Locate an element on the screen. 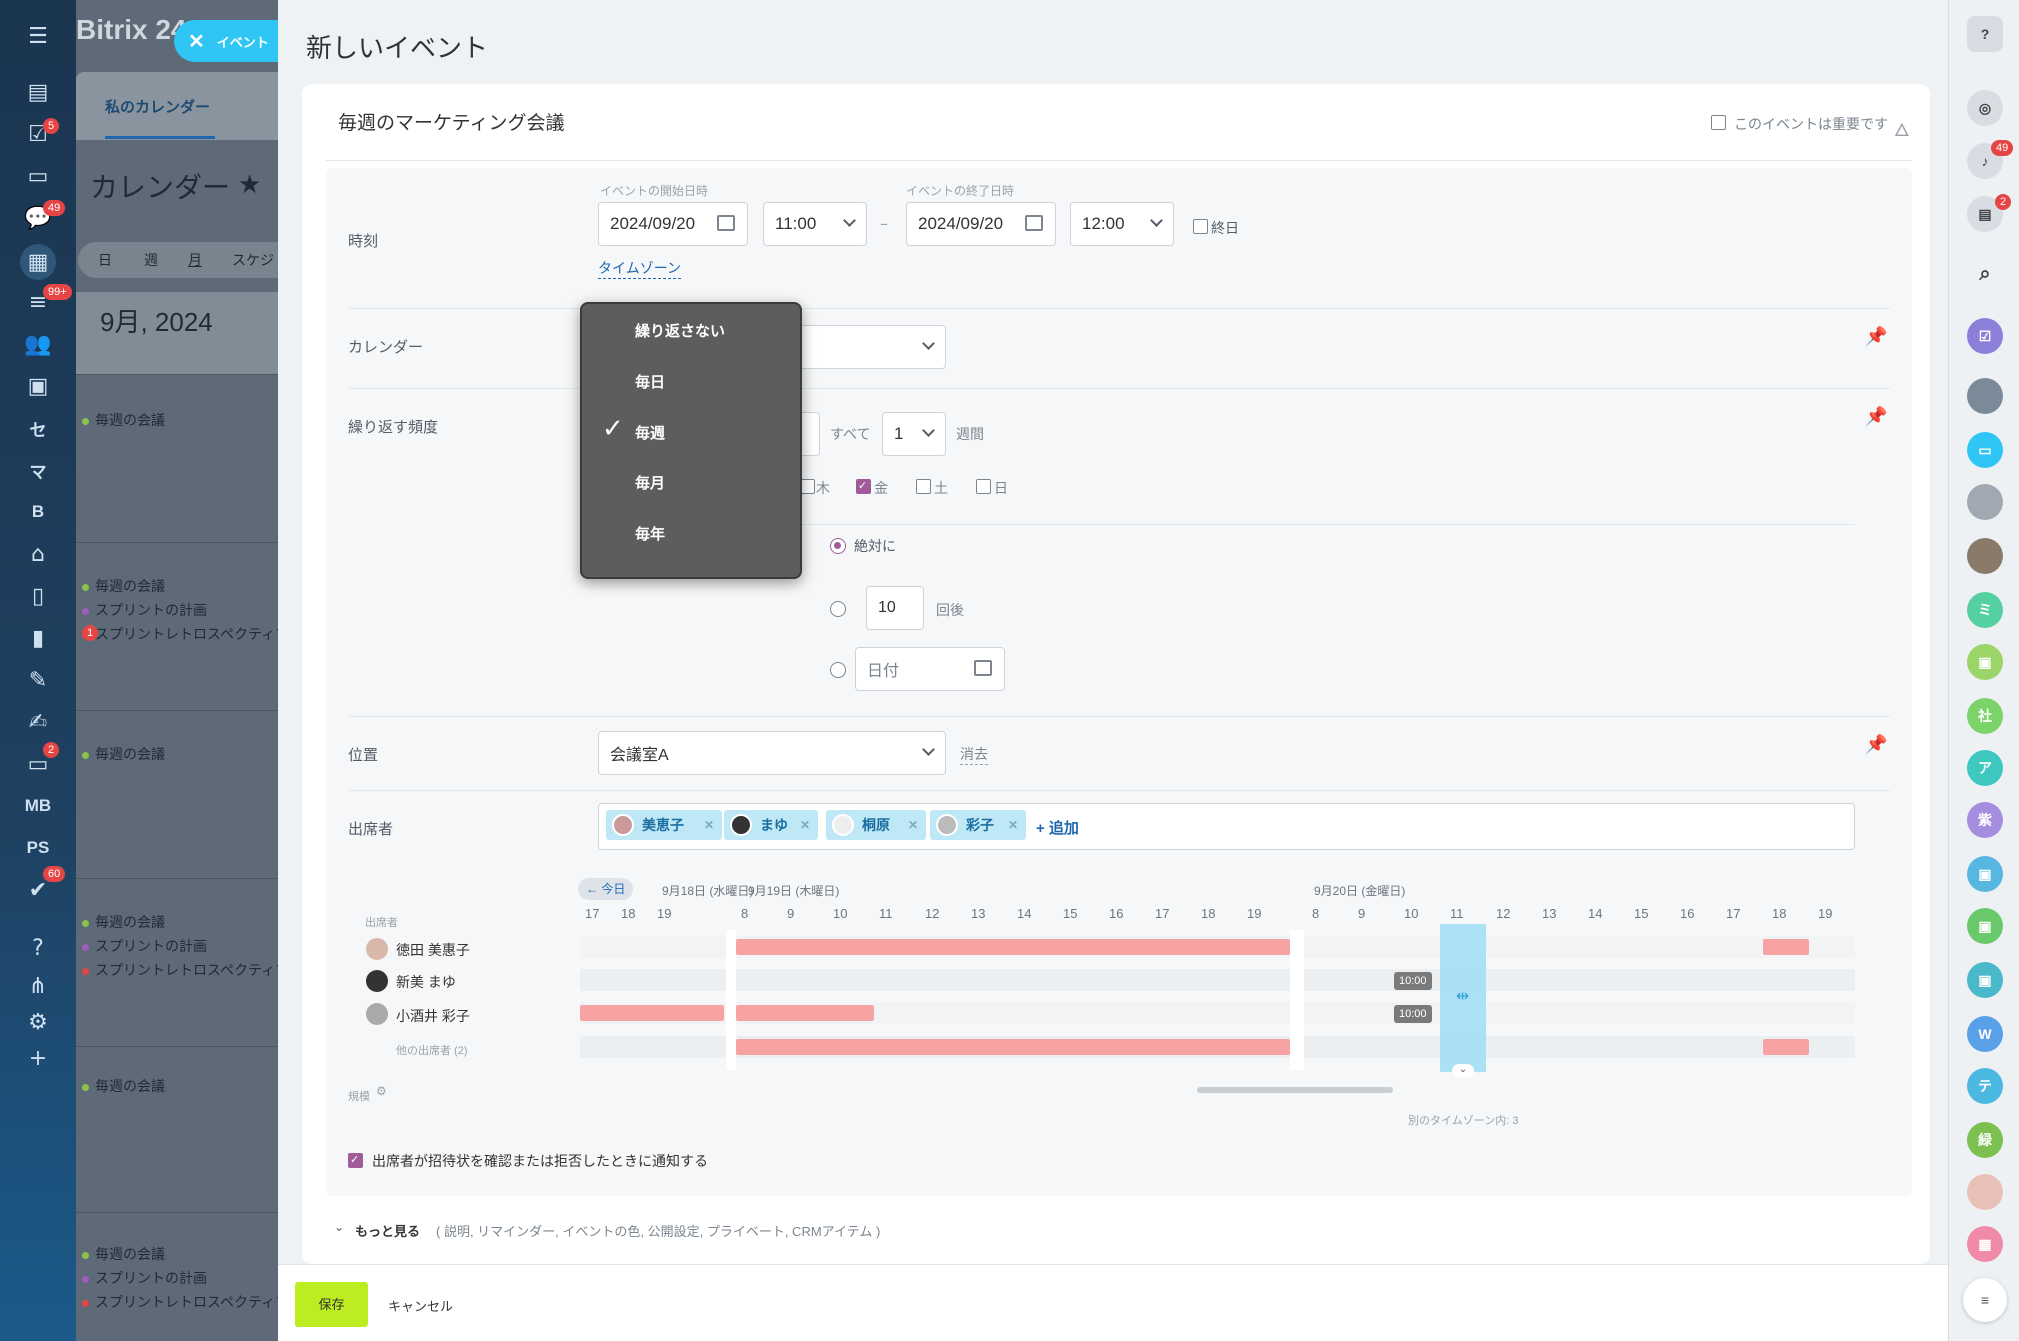 The height and width of the screenshot is (1341, 2019). view-schedule: スケジ is located at coordinates (255, 260).